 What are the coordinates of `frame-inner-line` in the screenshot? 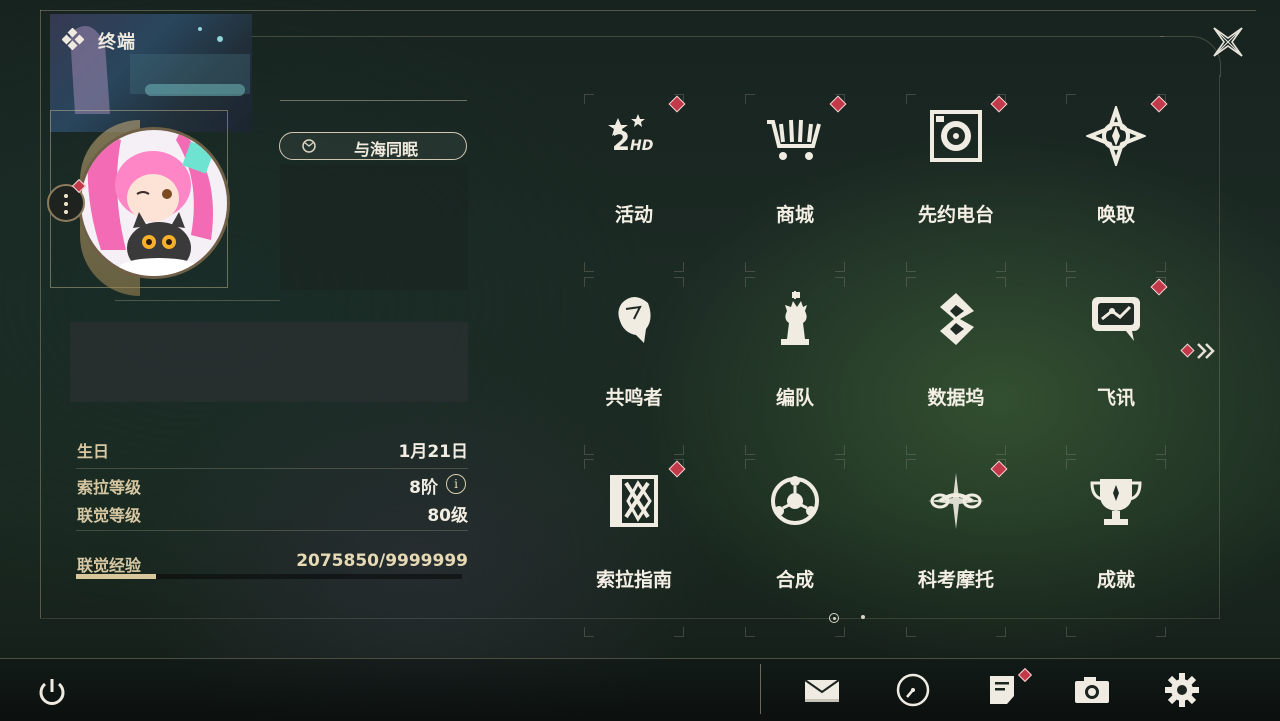 It's located at (707, 36).